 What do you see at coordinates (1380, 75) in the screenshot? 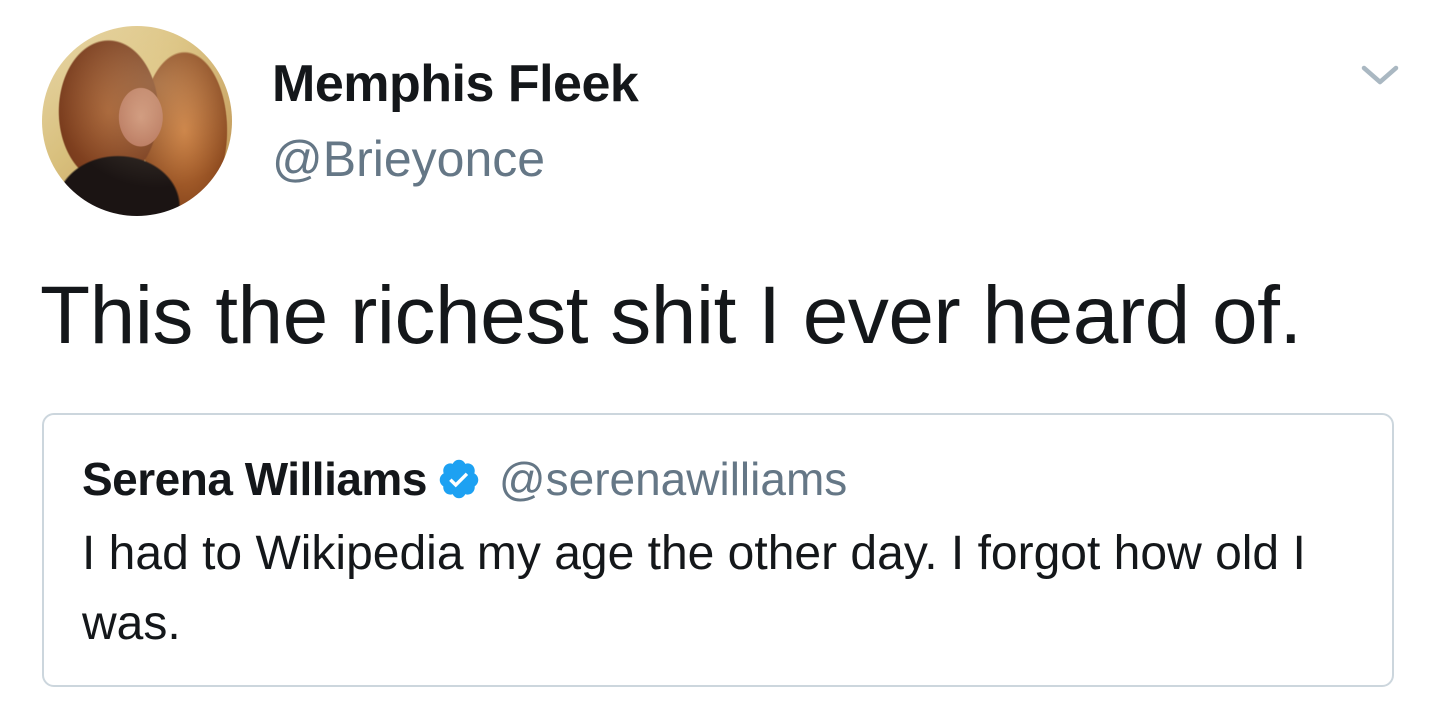
I see `chevron-down-icon` at bounding box center [1380, 75].